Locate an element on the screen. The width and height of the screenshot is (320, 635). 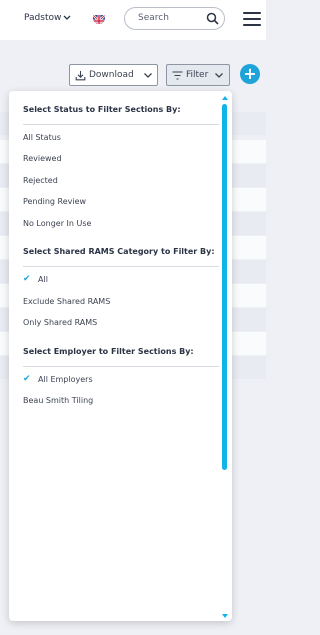
status-option-all: All Status is located at coordinates (42, 137).